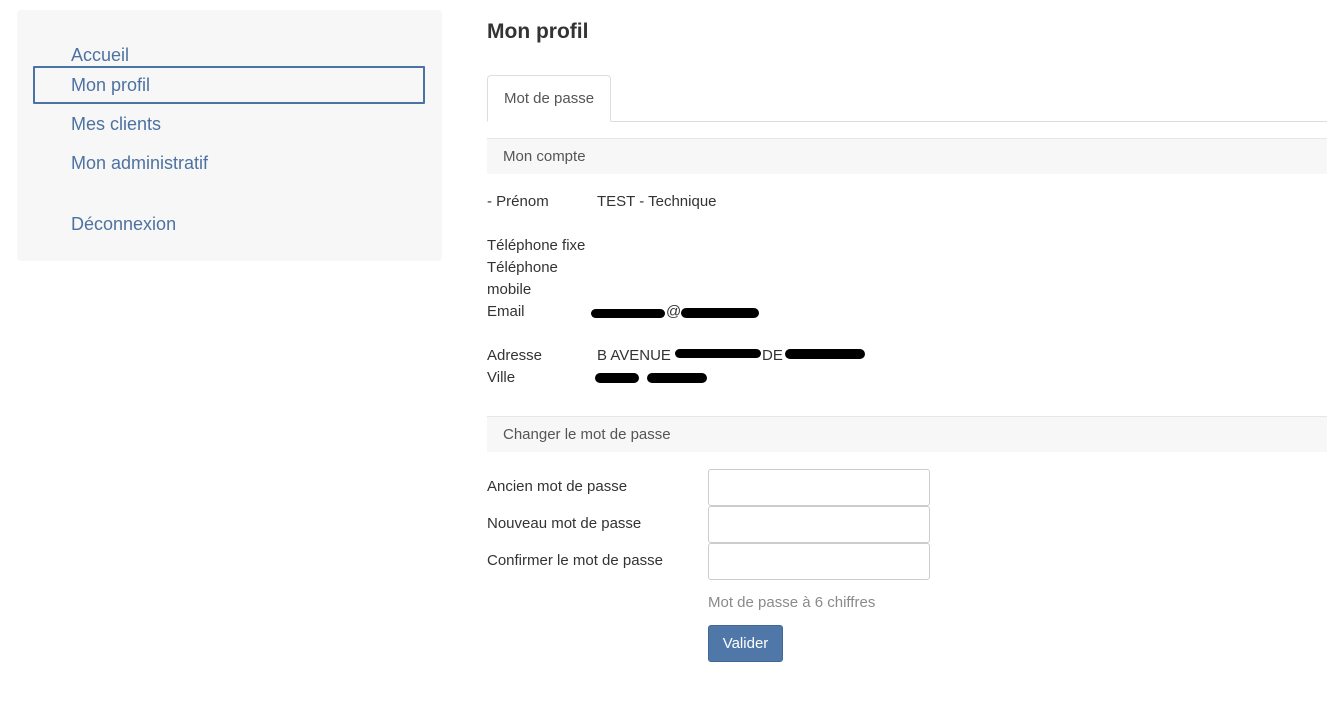 The height and width of the screenshot is (728, 1327). Describe the element at coordinates (536, 245) in the screenshot. I see `field-label: Téléphone fixe` at that location.